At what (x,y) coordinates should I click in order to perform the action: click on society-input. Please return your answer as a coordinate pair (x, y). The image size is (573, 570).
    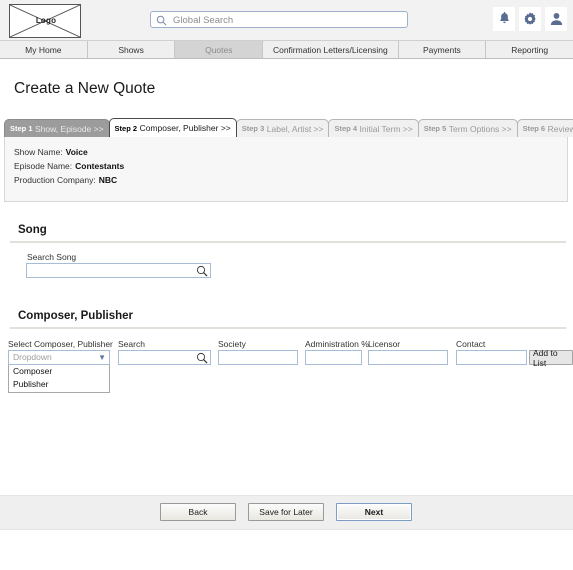
    Looking at the image, I should click on (258, 357).